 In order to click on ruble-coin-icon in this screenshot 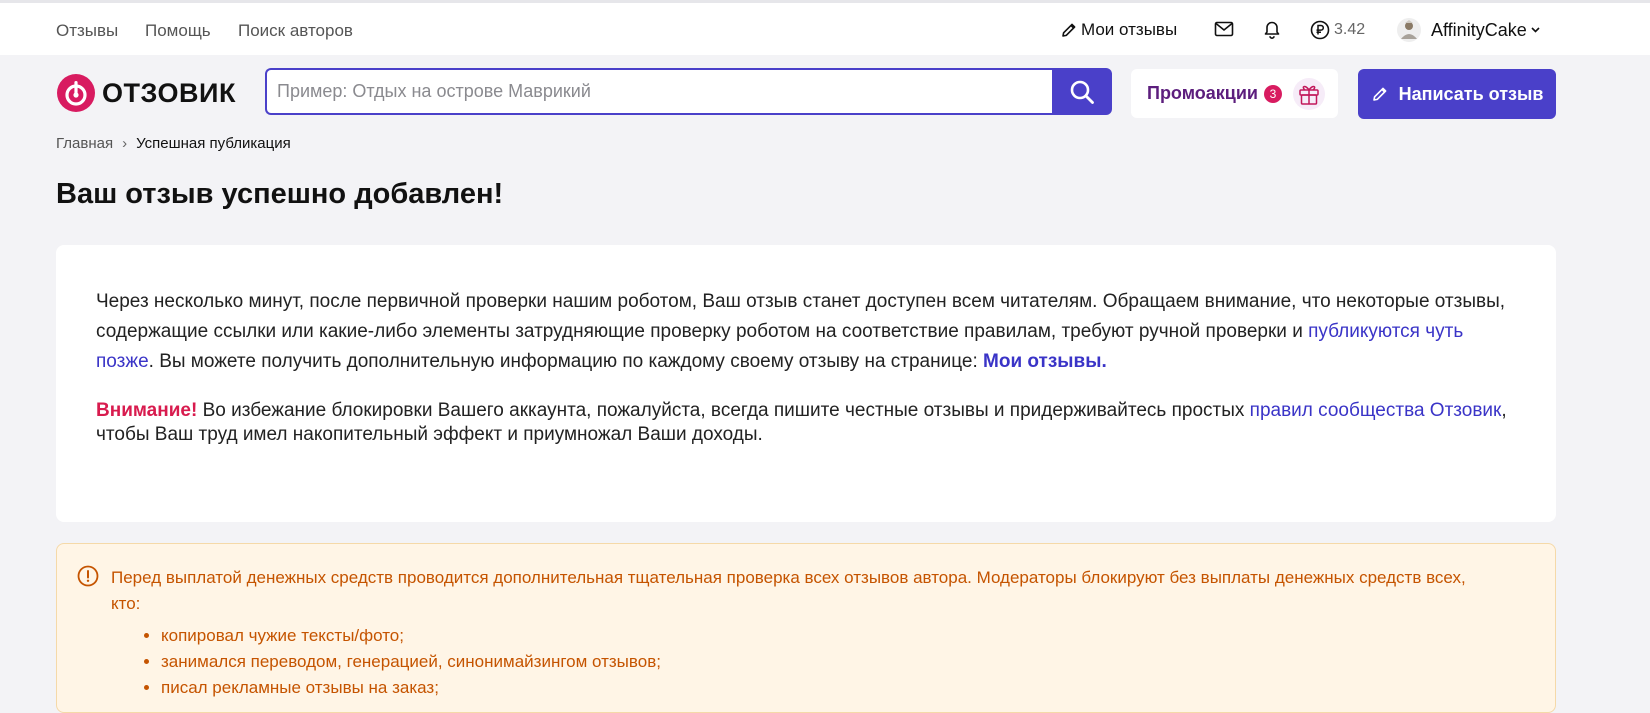, I will do `click(1320, 30)`.